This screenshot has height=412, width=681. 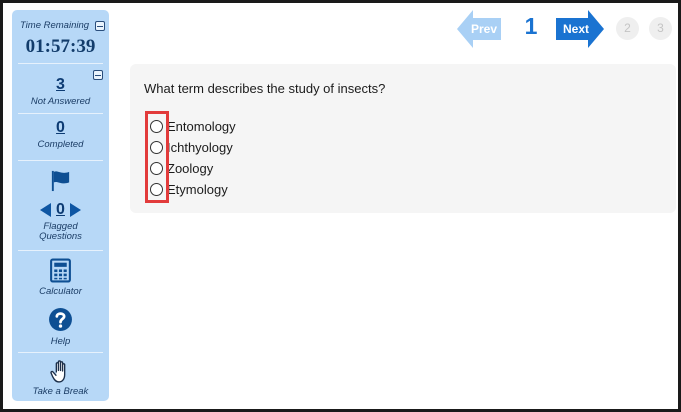 What do you see at coordinates (200, 147) in the screenshot?
I see `answer-label: Ichthyology` at bounding box center [200, 147].